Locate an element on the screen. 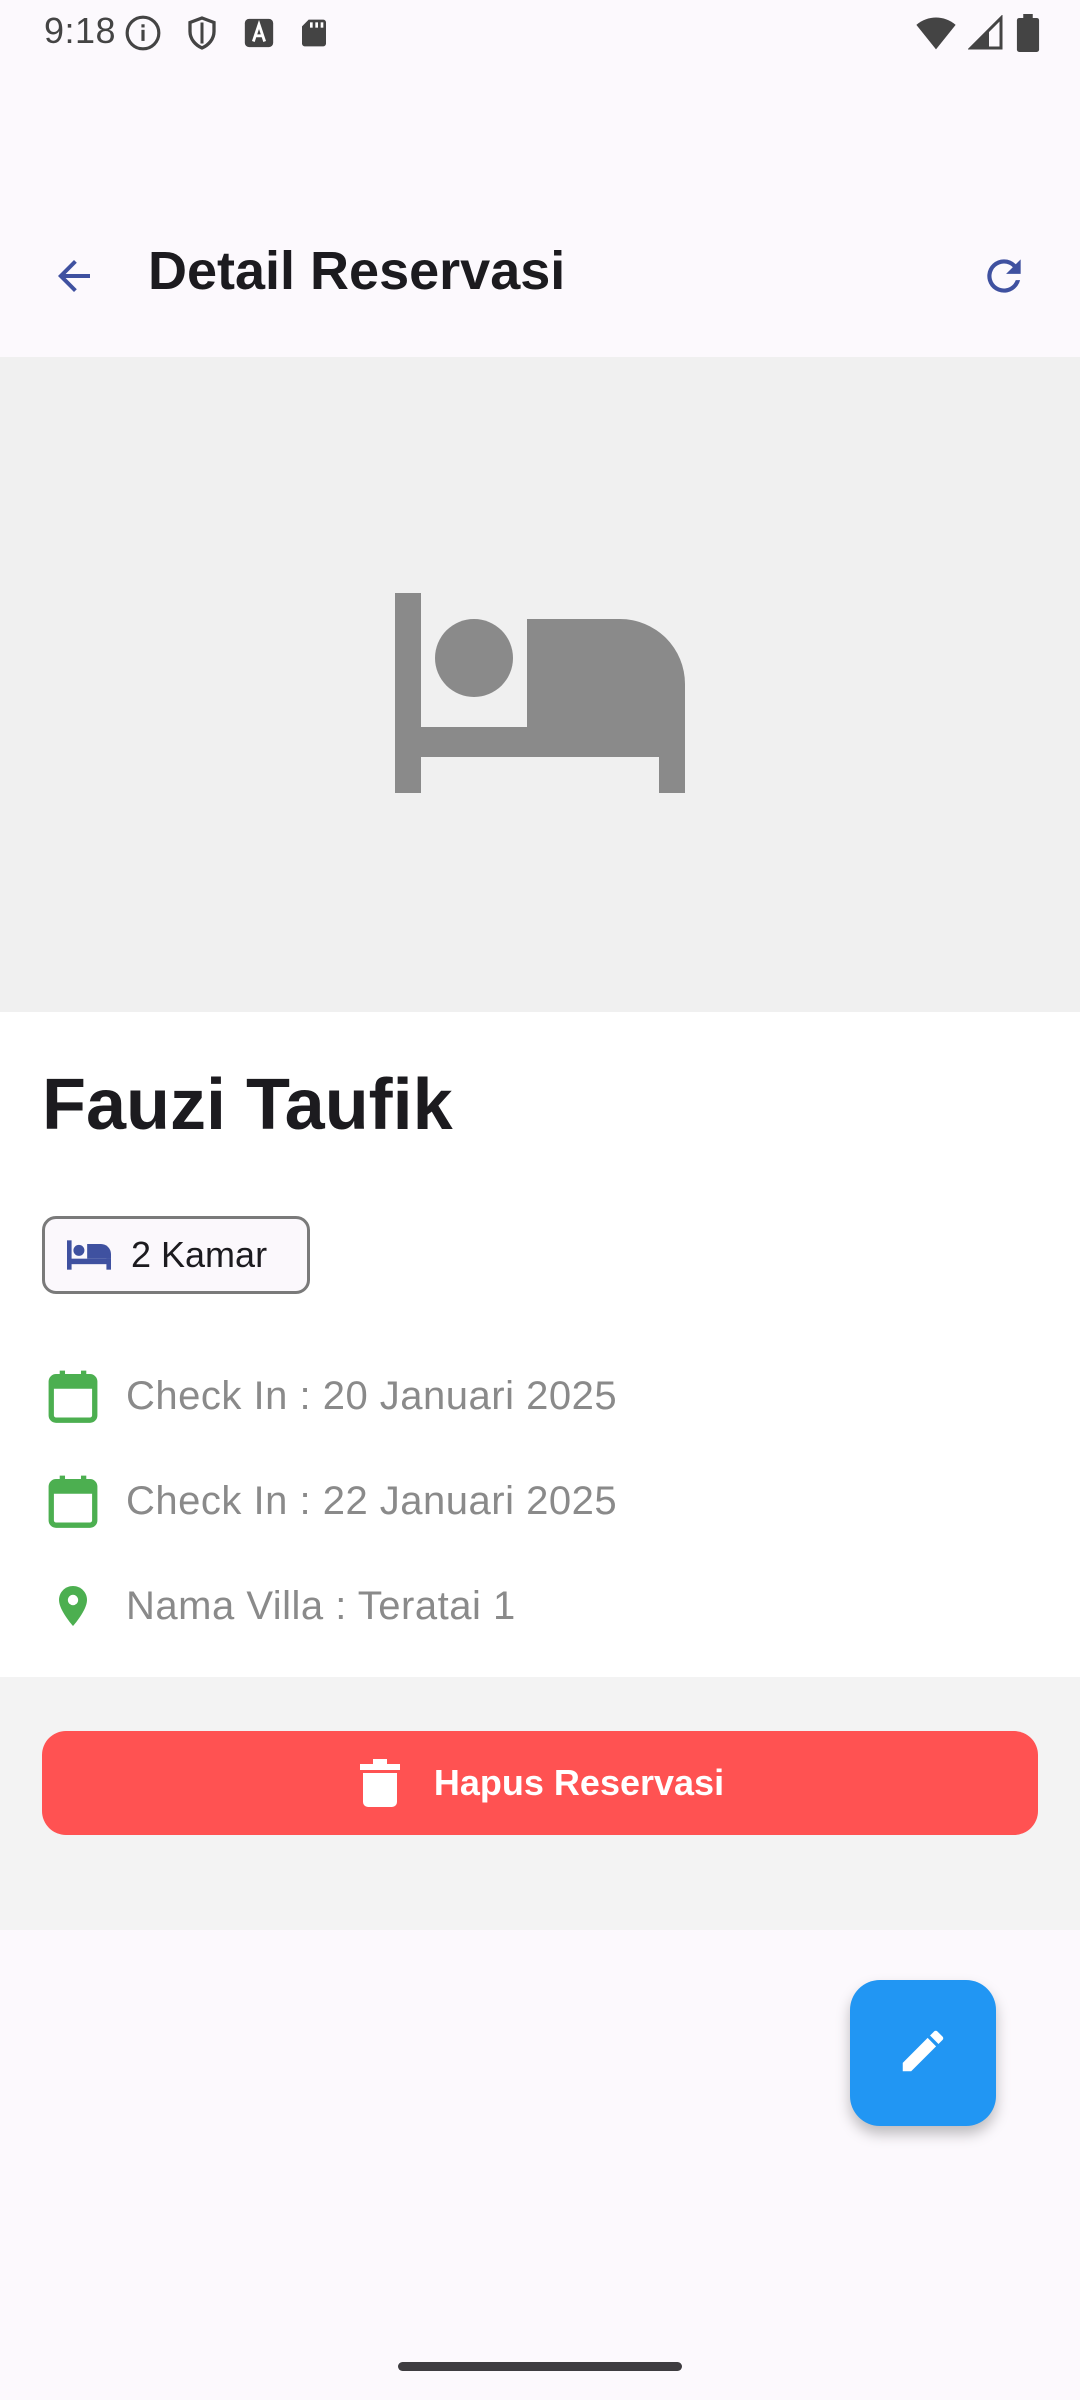  shield-icon is located at coordinates (202, 35).